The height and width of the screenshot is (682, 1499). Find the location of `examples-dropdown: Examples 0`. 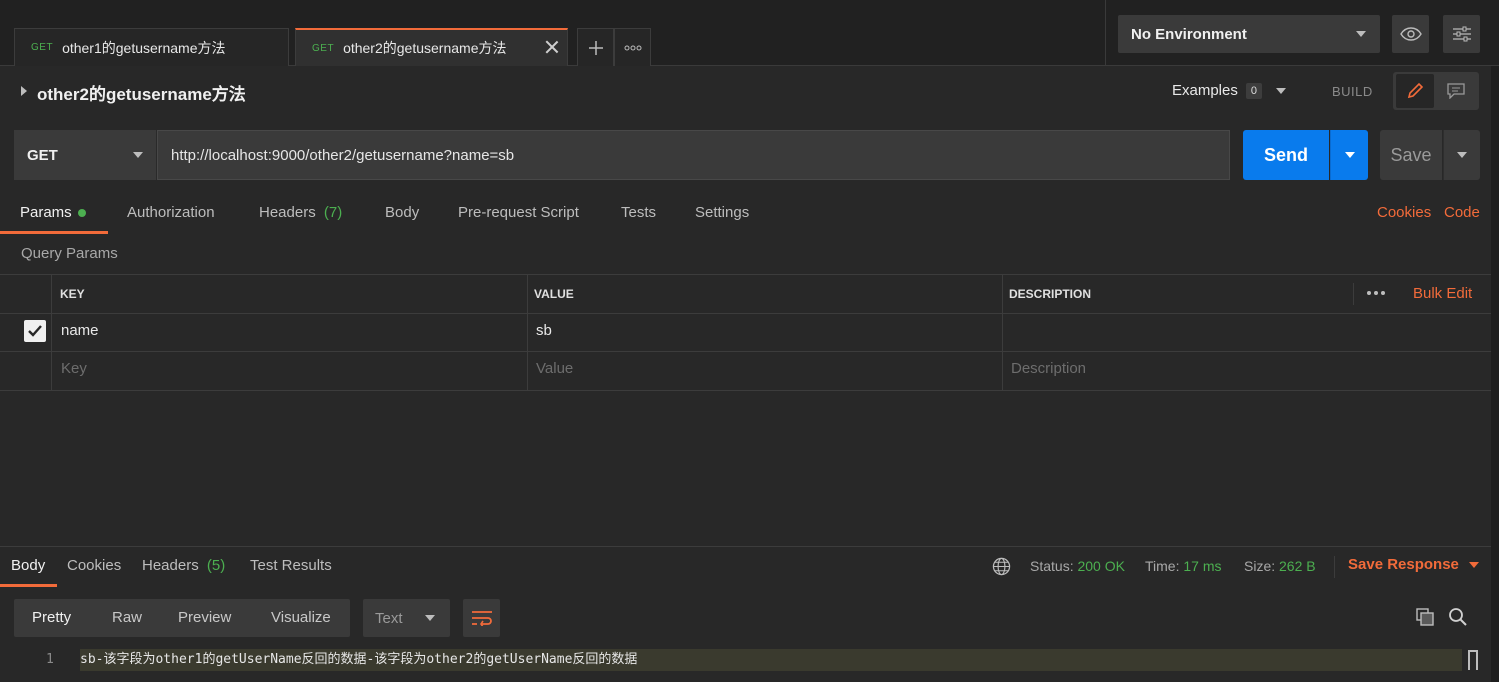

examples-dropdown: Examples 0 is located at coordinates (1229, 90).